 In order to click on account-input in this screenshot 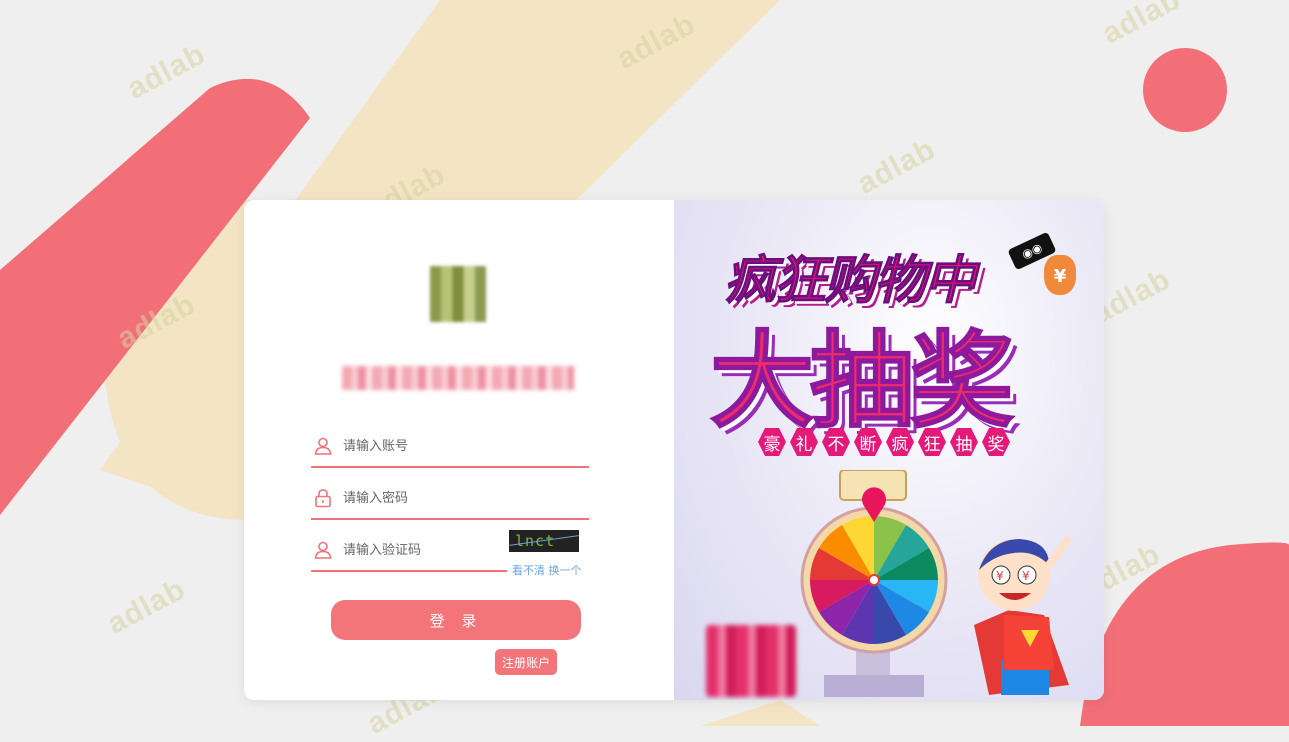, I will do `click(423, 446)`.